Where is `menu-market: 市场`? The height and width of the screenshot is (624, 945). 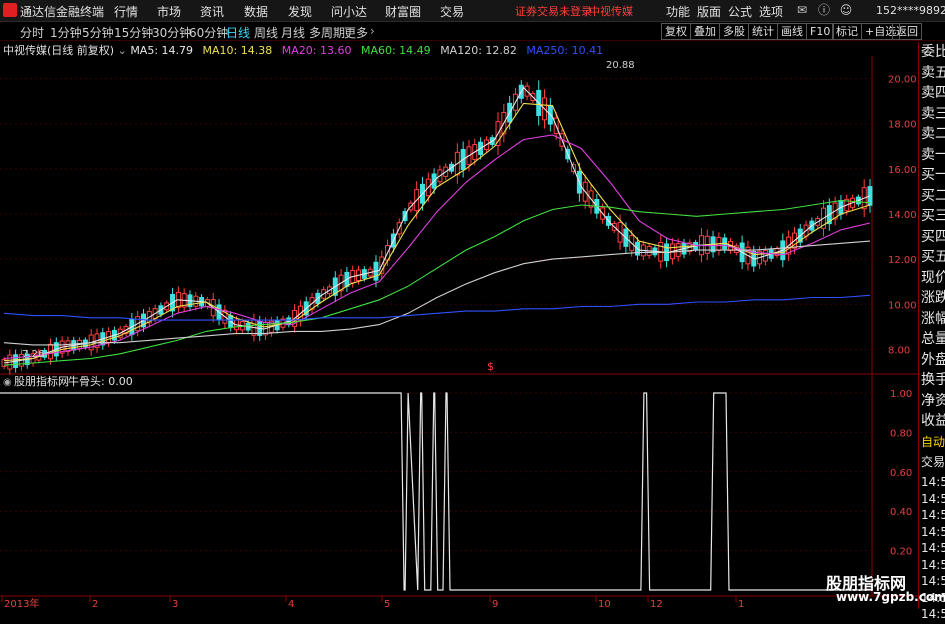 menu-market: 市场 is located at coordinates (169, 11).